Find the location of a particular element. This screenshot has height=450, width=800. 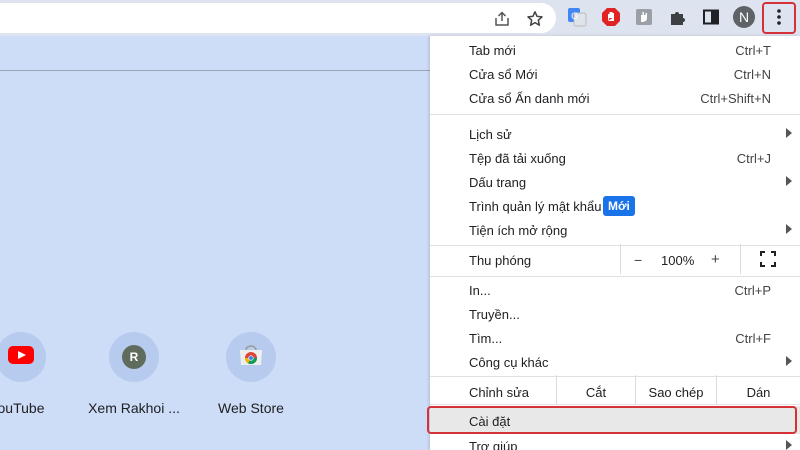

menu-item-label: Dấu trang is located at coordinates (498, 182).